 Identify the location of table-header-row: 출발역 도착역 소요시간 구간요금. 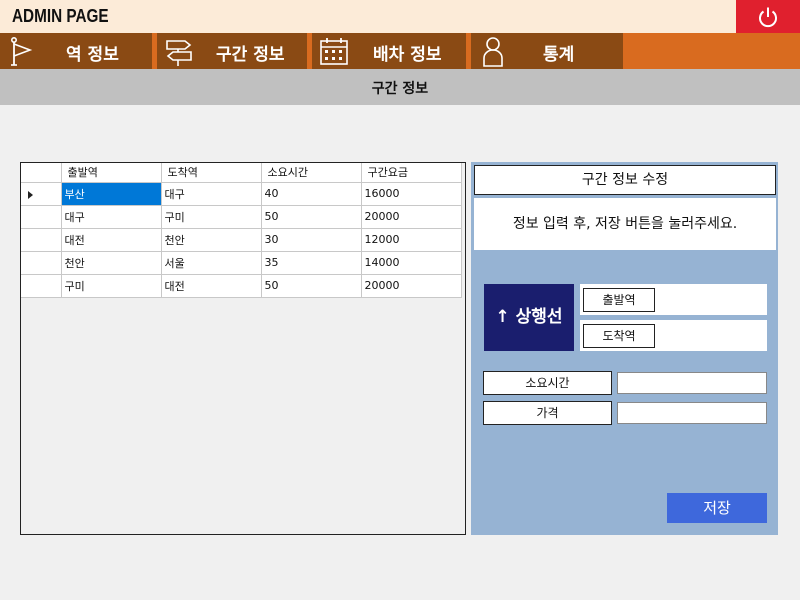
(241, 173).